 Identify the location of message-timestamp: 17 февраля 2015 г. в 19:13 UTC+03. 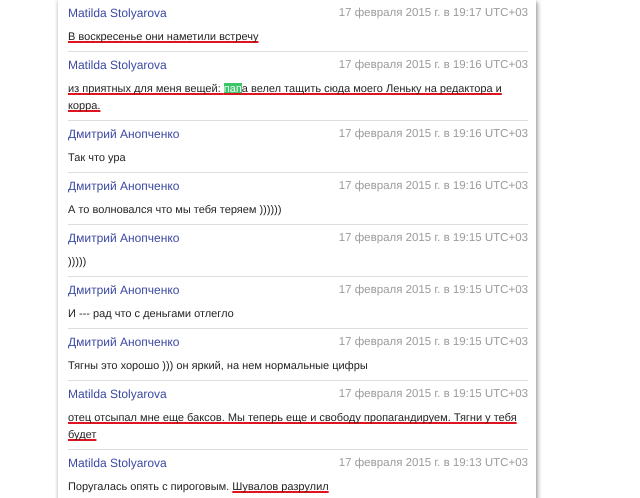
(433, 463).